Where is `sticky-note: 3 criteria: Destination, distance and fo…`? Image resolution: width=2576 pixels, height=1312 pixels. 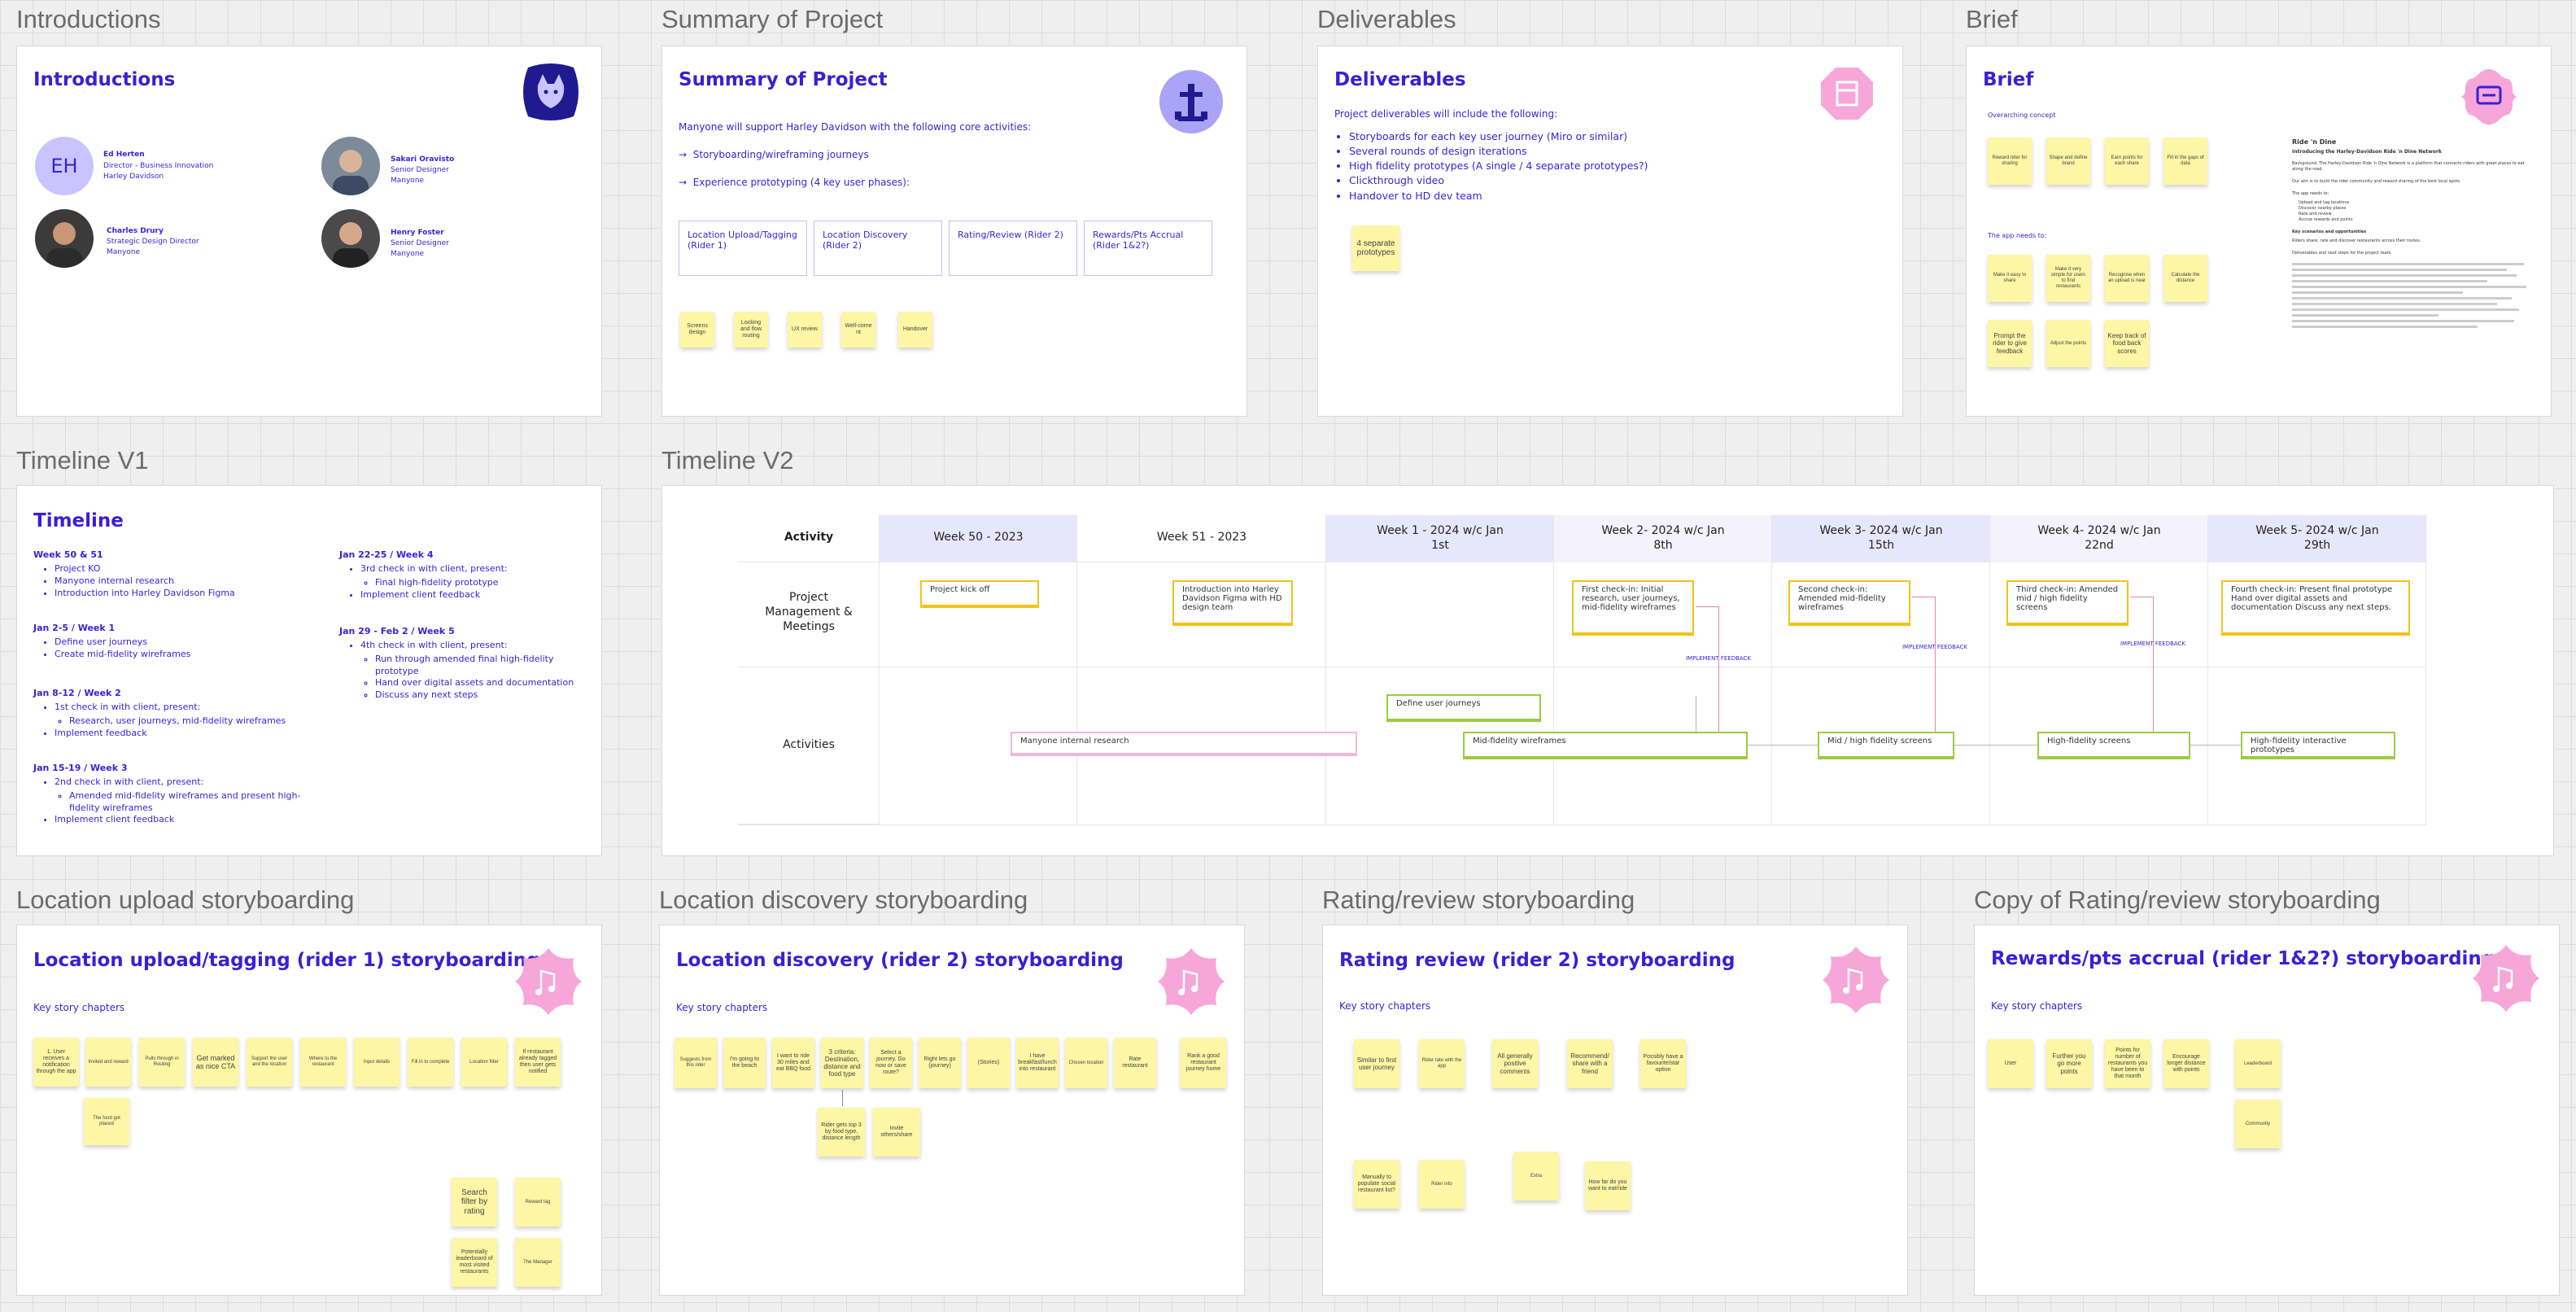
sticky-note: 3 criteria: Destination, distance and fo… is located at coordinates (842, 1063).